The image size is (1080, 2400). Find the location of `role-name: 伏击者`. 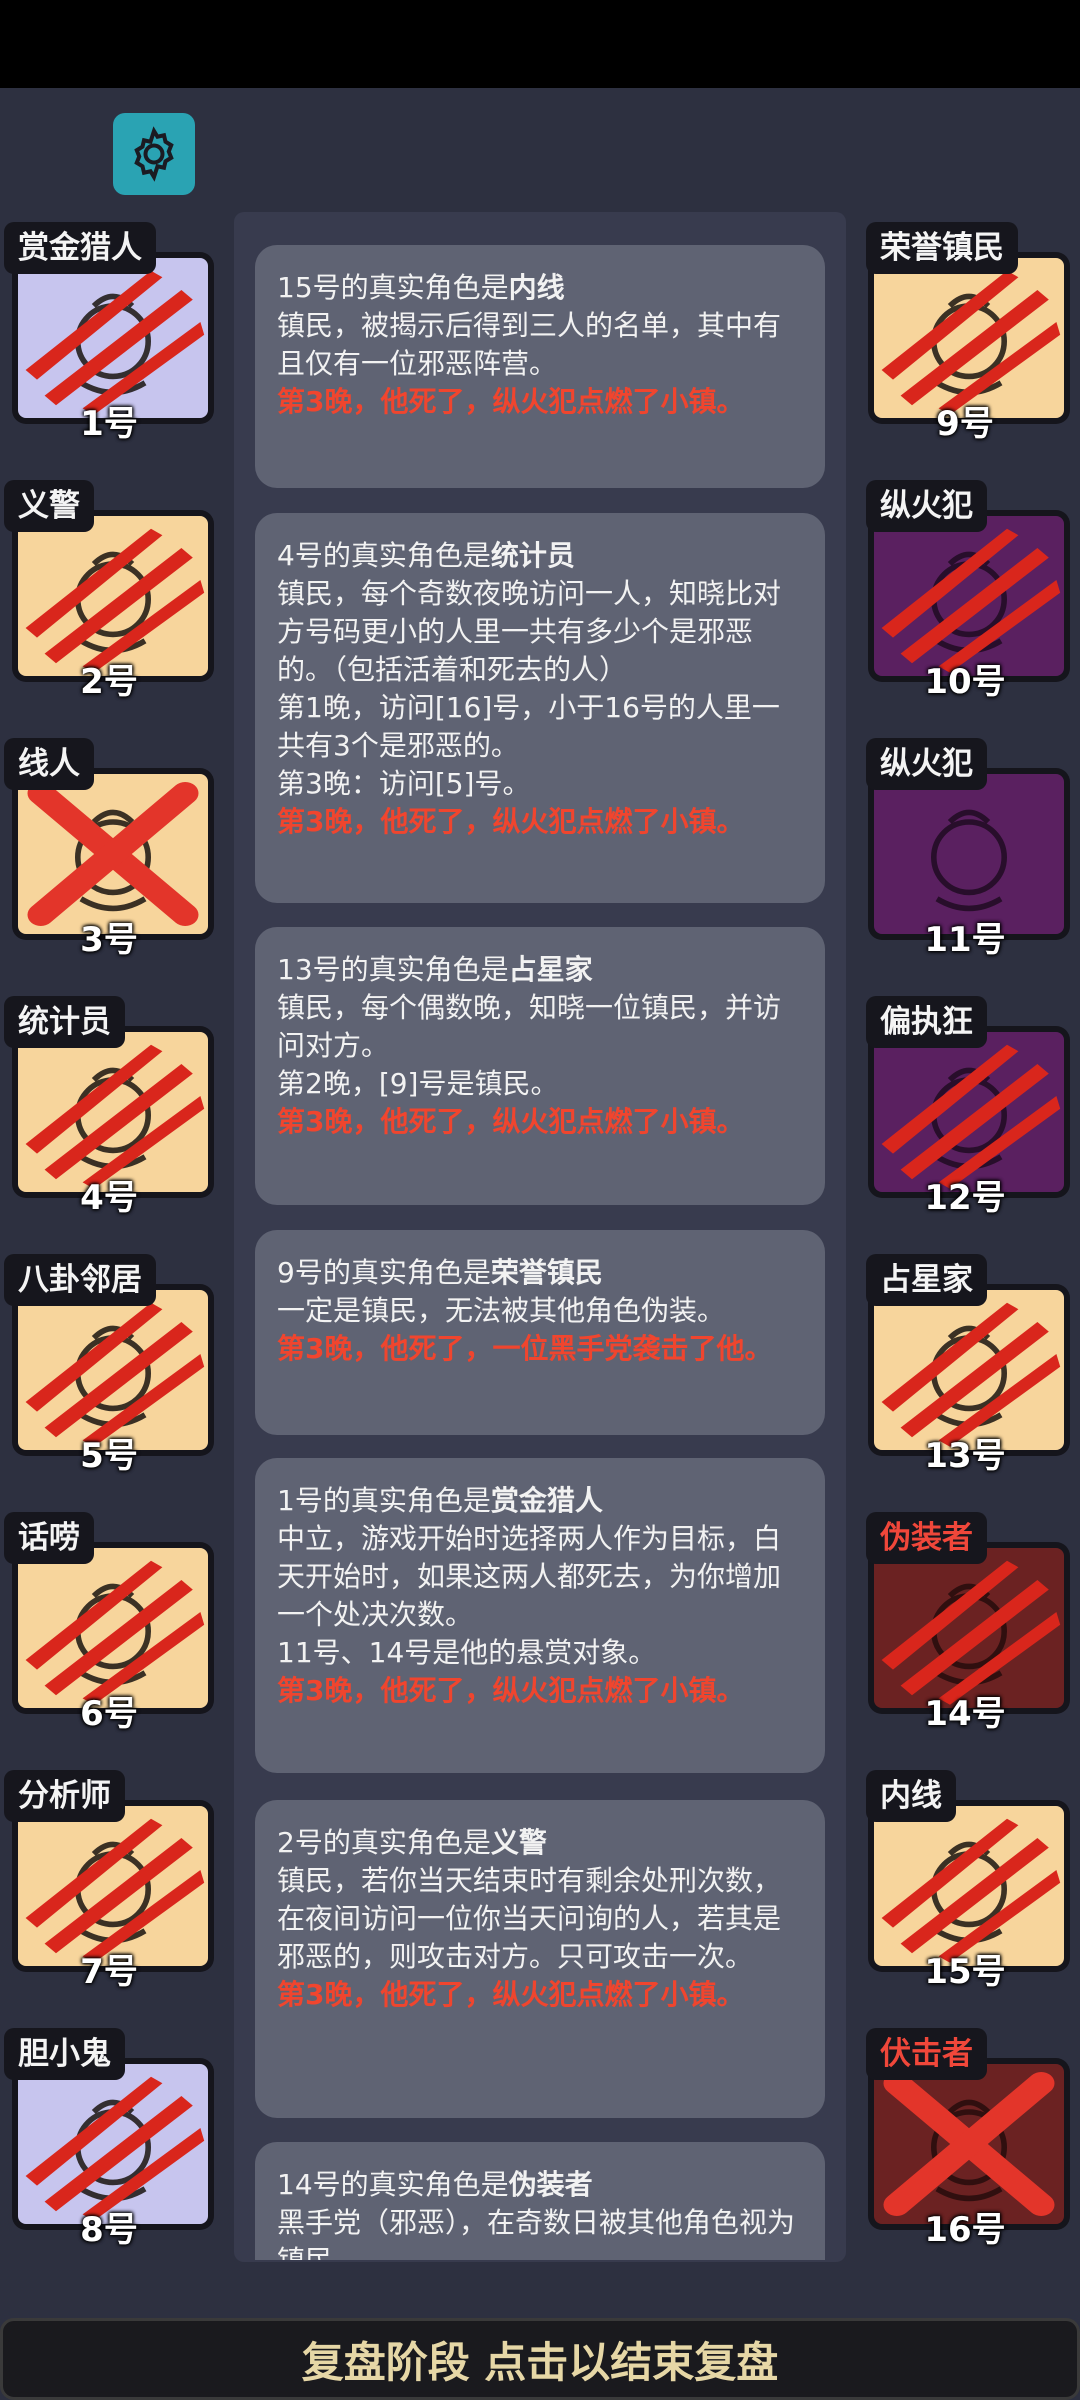

role-name: 伏击者 is located at coordinates (926, 2054).